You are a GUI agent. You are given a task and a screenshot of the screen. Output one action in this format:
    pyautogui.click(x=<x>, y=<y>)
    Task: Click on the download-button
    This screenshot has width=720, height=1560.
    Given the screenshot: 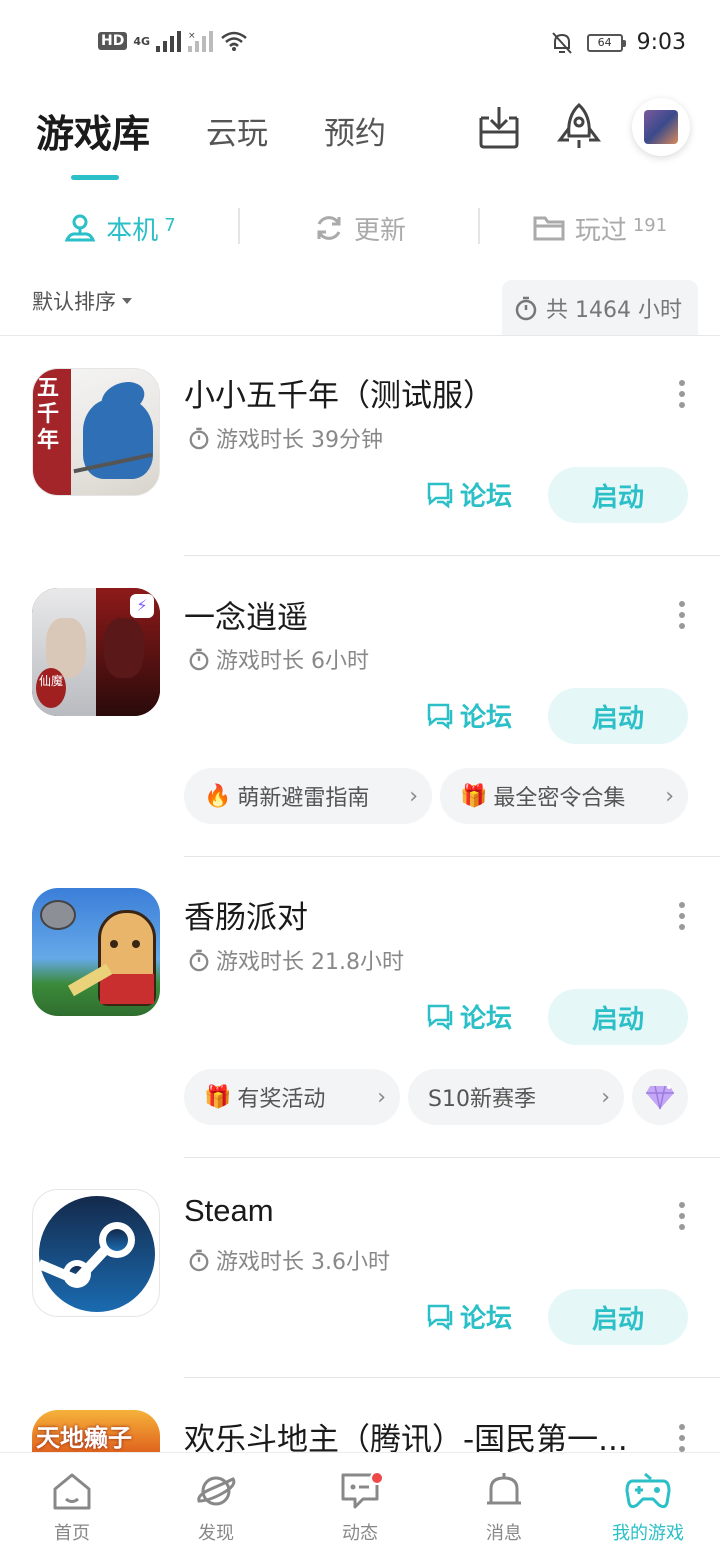 What is the action you would take?
    pyautogui.click(x=499, y=127)
    